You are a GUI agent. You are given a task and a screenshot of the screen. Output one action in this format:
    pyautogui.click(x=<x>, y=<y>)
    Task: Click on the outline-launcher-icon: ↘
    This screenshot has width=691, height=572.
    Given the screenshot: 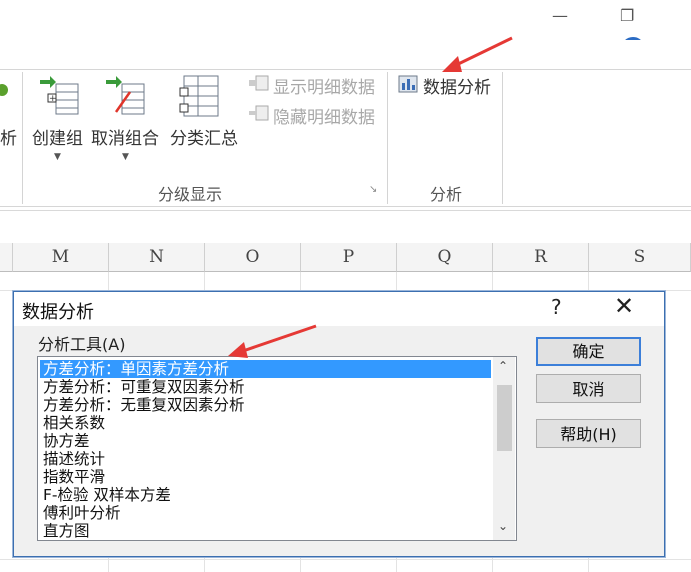 What is the action you would take?
    pyautogui.click(x=373, y=189)
    